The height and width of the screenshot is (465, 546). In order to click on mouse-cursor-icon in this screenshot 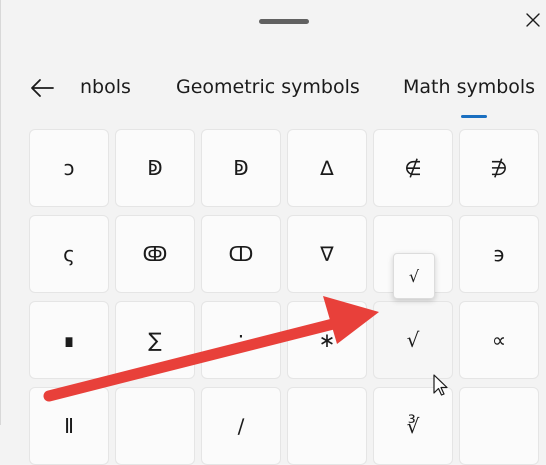, I will do `click(440, 385)`.